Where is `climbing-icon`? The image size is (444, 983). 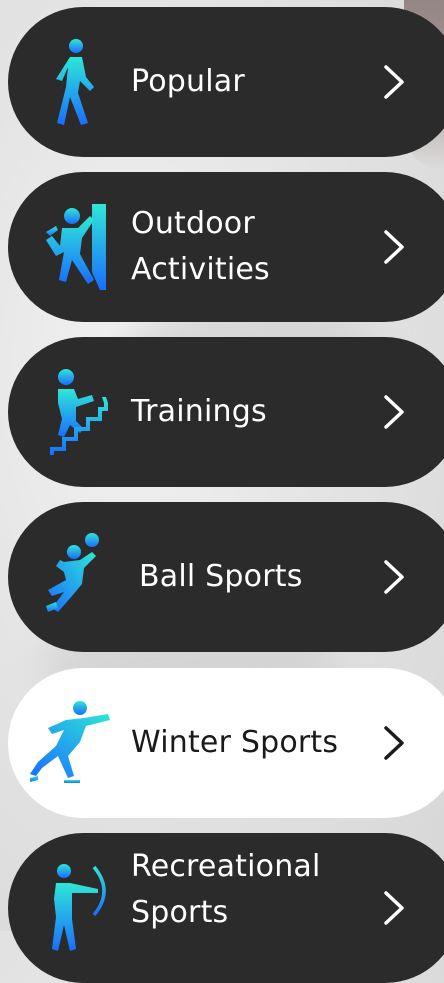
climbing-icon is located at coordinates (78, 247).